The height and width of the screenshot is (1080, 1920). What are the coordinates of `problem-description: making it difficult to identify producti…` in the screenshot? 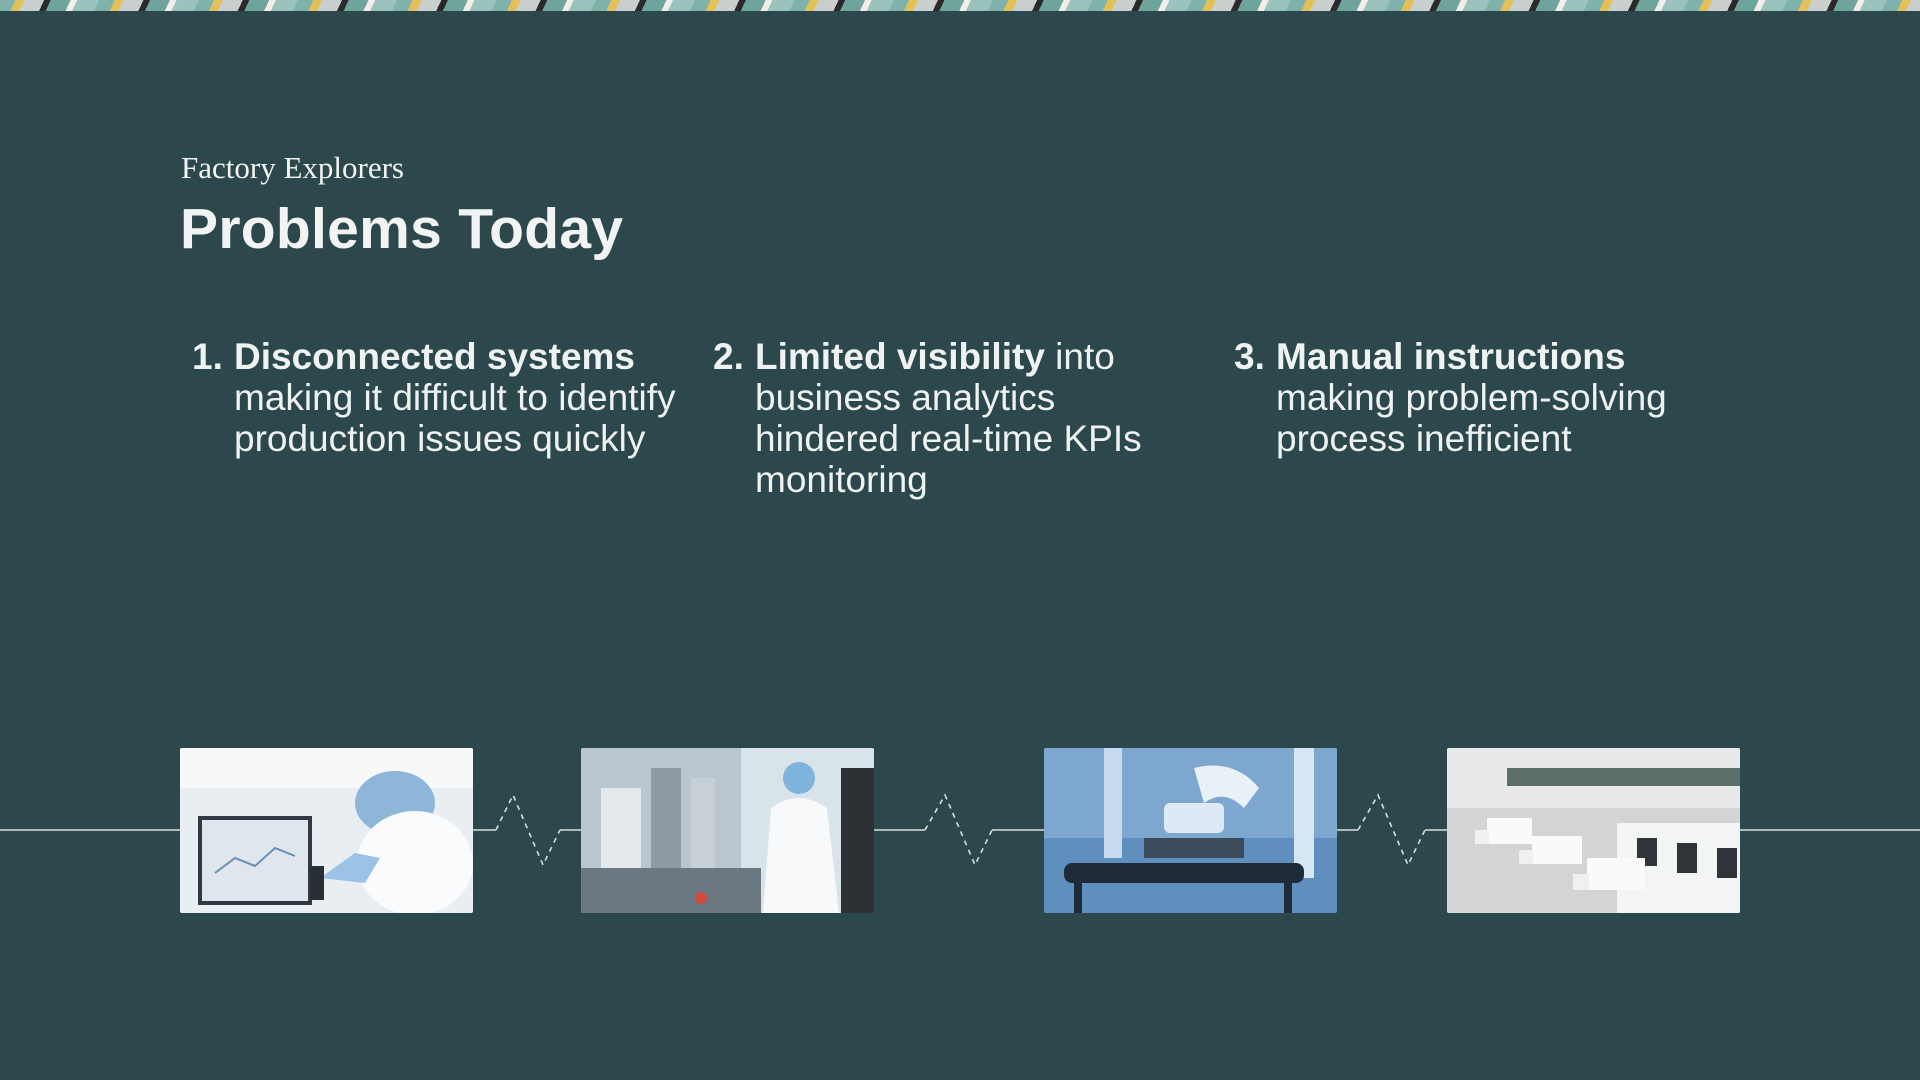 It's located at (455, 418).